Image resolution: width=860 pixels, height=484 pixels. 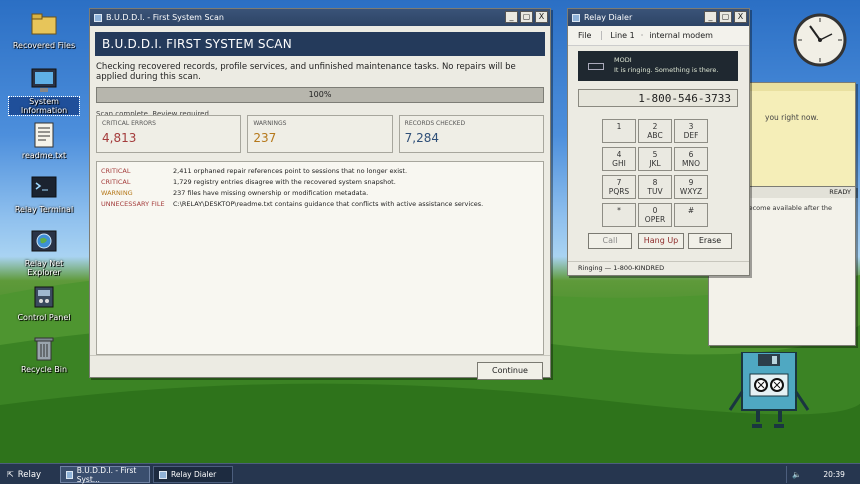 What do you see at coordinates (10, 474) in the screenshot?
I see `start-icon: ⇱` at bounding box center [10, 474].